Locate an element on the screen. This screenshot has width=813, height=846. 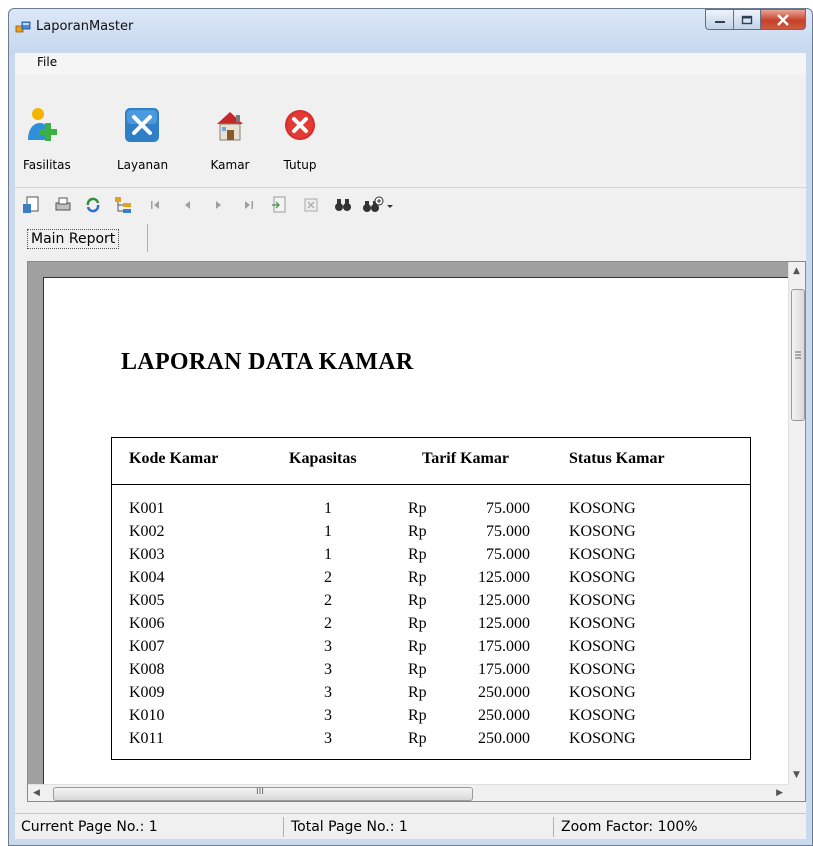
refresh-button is located at coordinates (93, 205).